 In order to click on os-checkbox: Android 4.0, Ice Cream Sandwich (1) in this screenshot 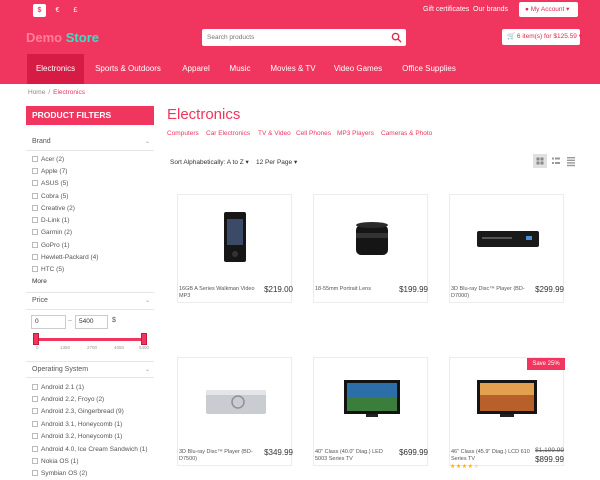, I will do `click(90, 449)`.